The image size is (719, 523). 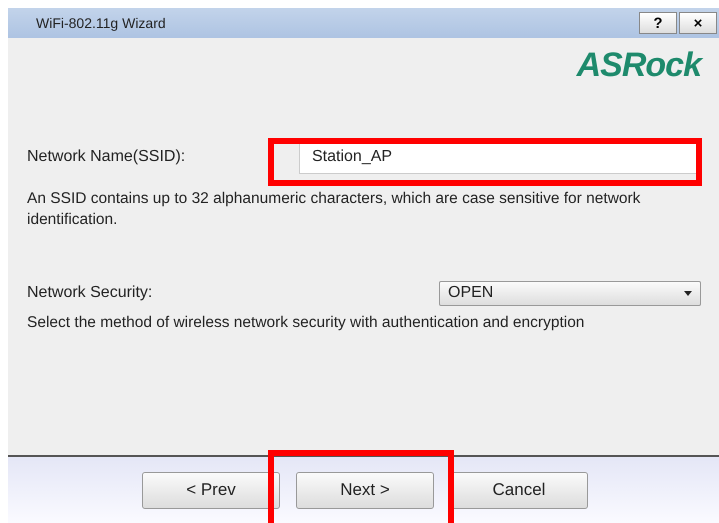 I want to click on help-button: ?, so click(x=658, y=23).